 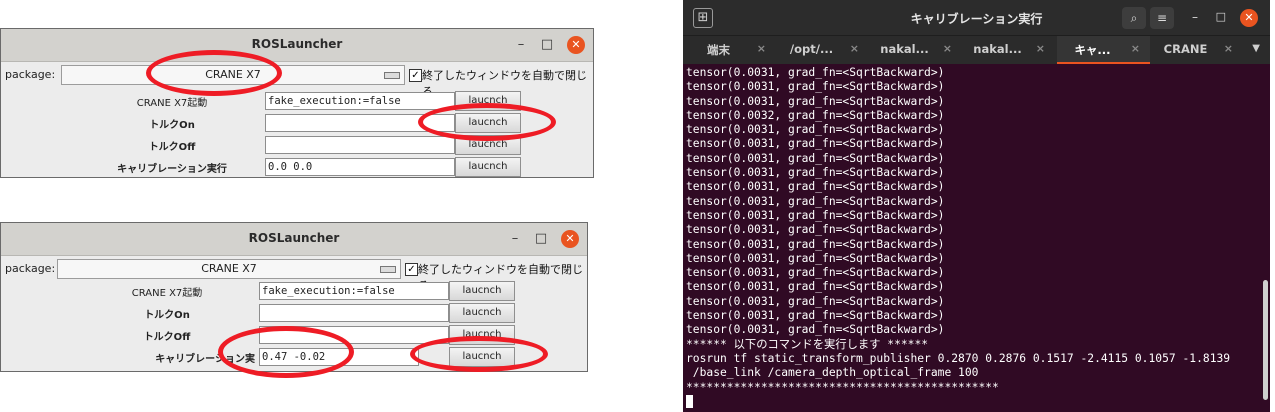 What do you see at coordinates (360, 167) in the screenshot?
I see `args-input: 0.0 0.0` at bounding box center [360, 167].